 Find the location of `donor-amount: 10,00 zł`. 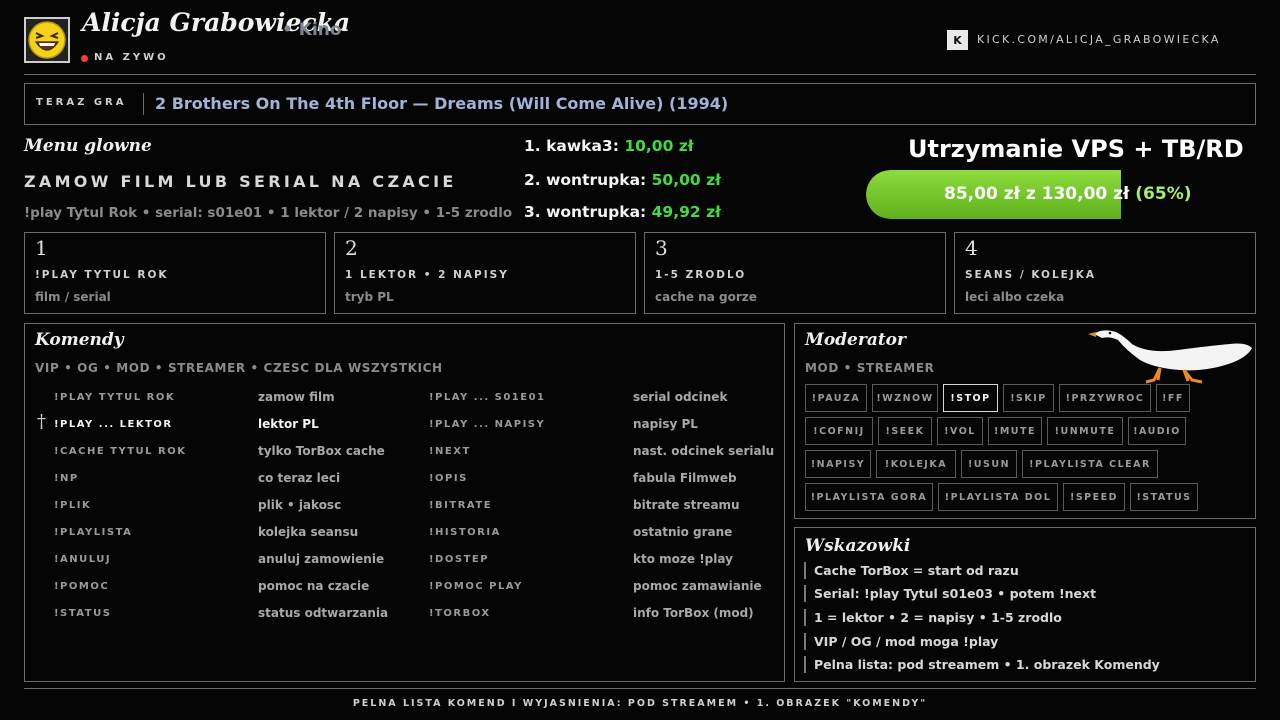

donor-amount: 10,00 zł is located at coordinates (659, 146).